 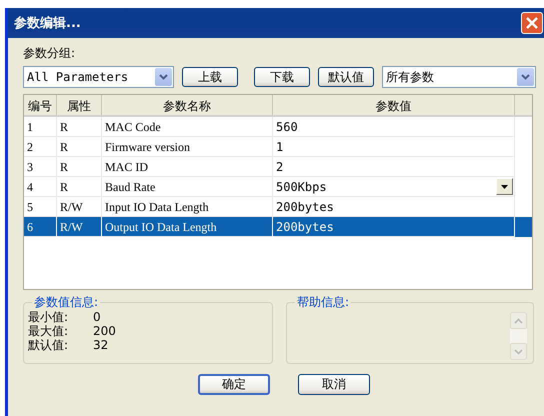 I want to click on table-cell: 560, so click(x=394, y=127).